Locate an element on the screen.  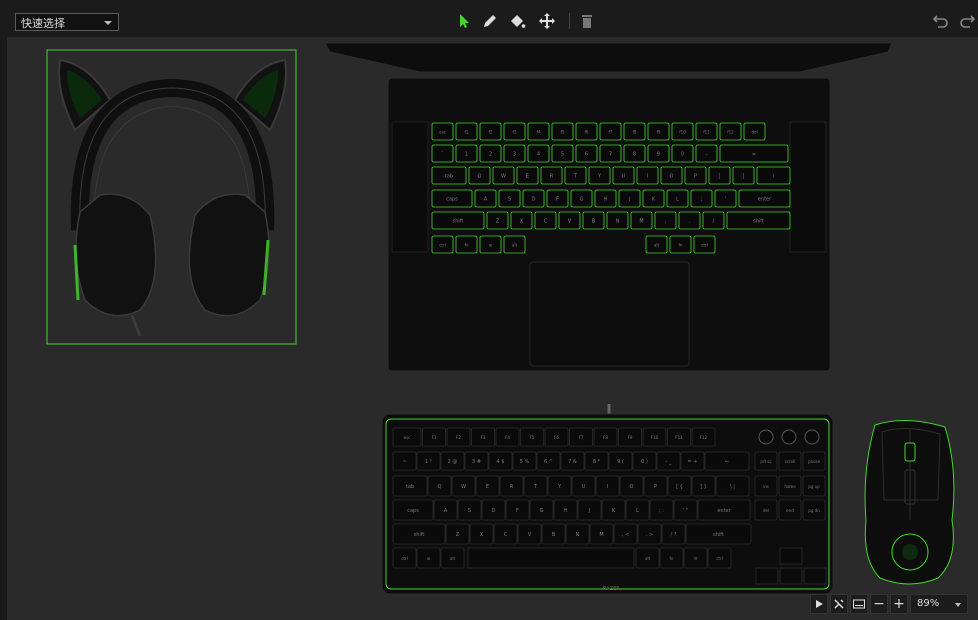
key-: . is located at coordinates (689, 220).